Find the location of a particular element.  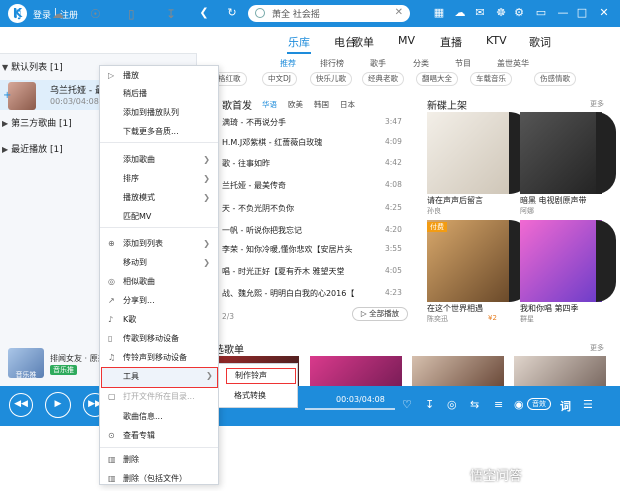

tab-live: 直播 is located at coordinates (451, 42).